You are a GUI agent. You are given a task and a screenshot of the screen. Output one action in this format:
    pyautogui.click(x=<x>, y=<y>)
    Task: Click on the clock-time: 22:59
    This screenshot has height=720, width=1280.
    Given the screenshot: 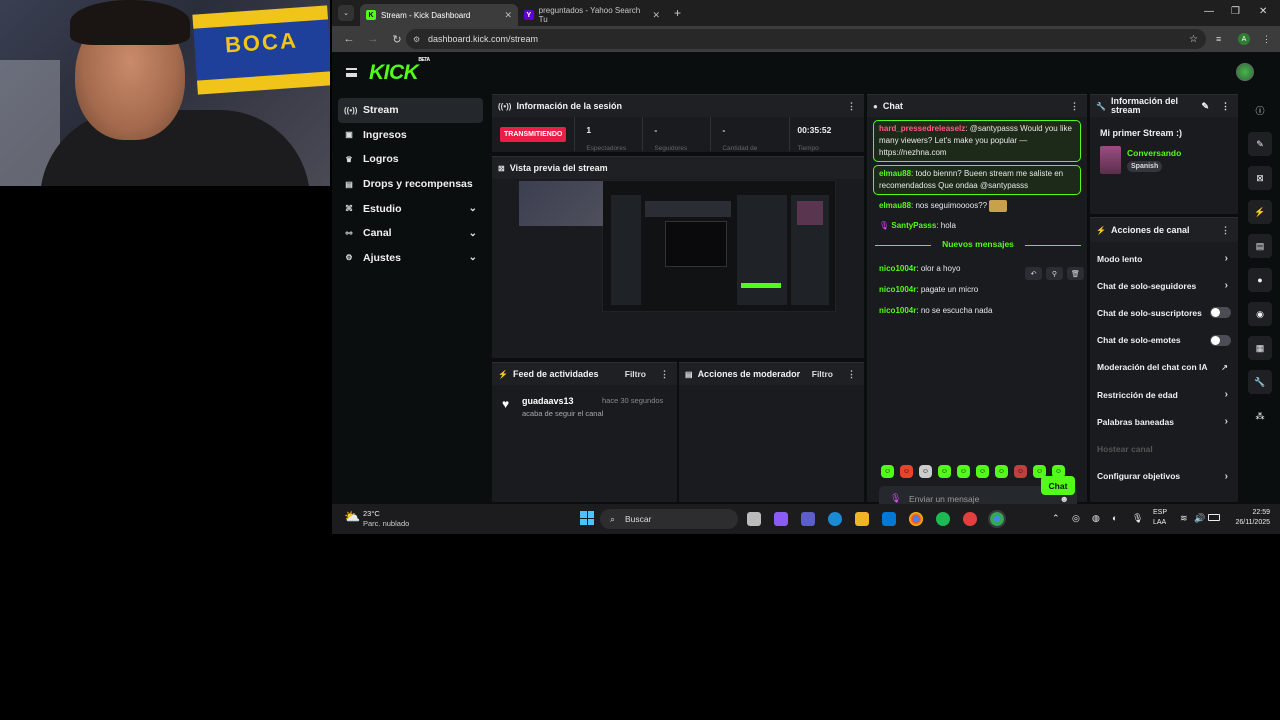 What is the action you would take?
    pyautogui.click(x=1255, y=512)
    